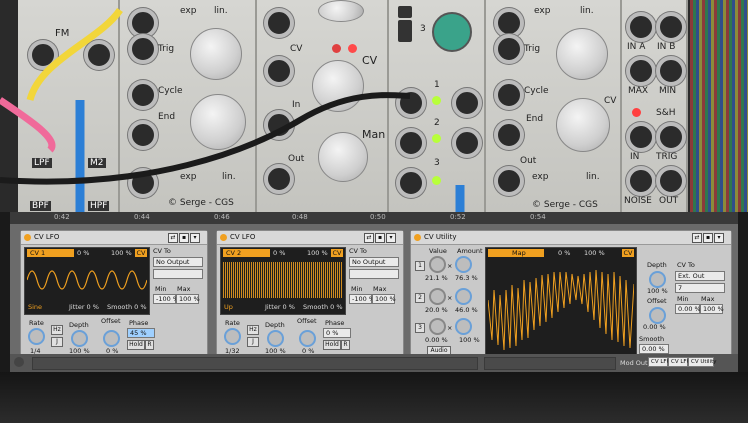  I want to click on scope-cv-label: CV 2, so click(246, 253).